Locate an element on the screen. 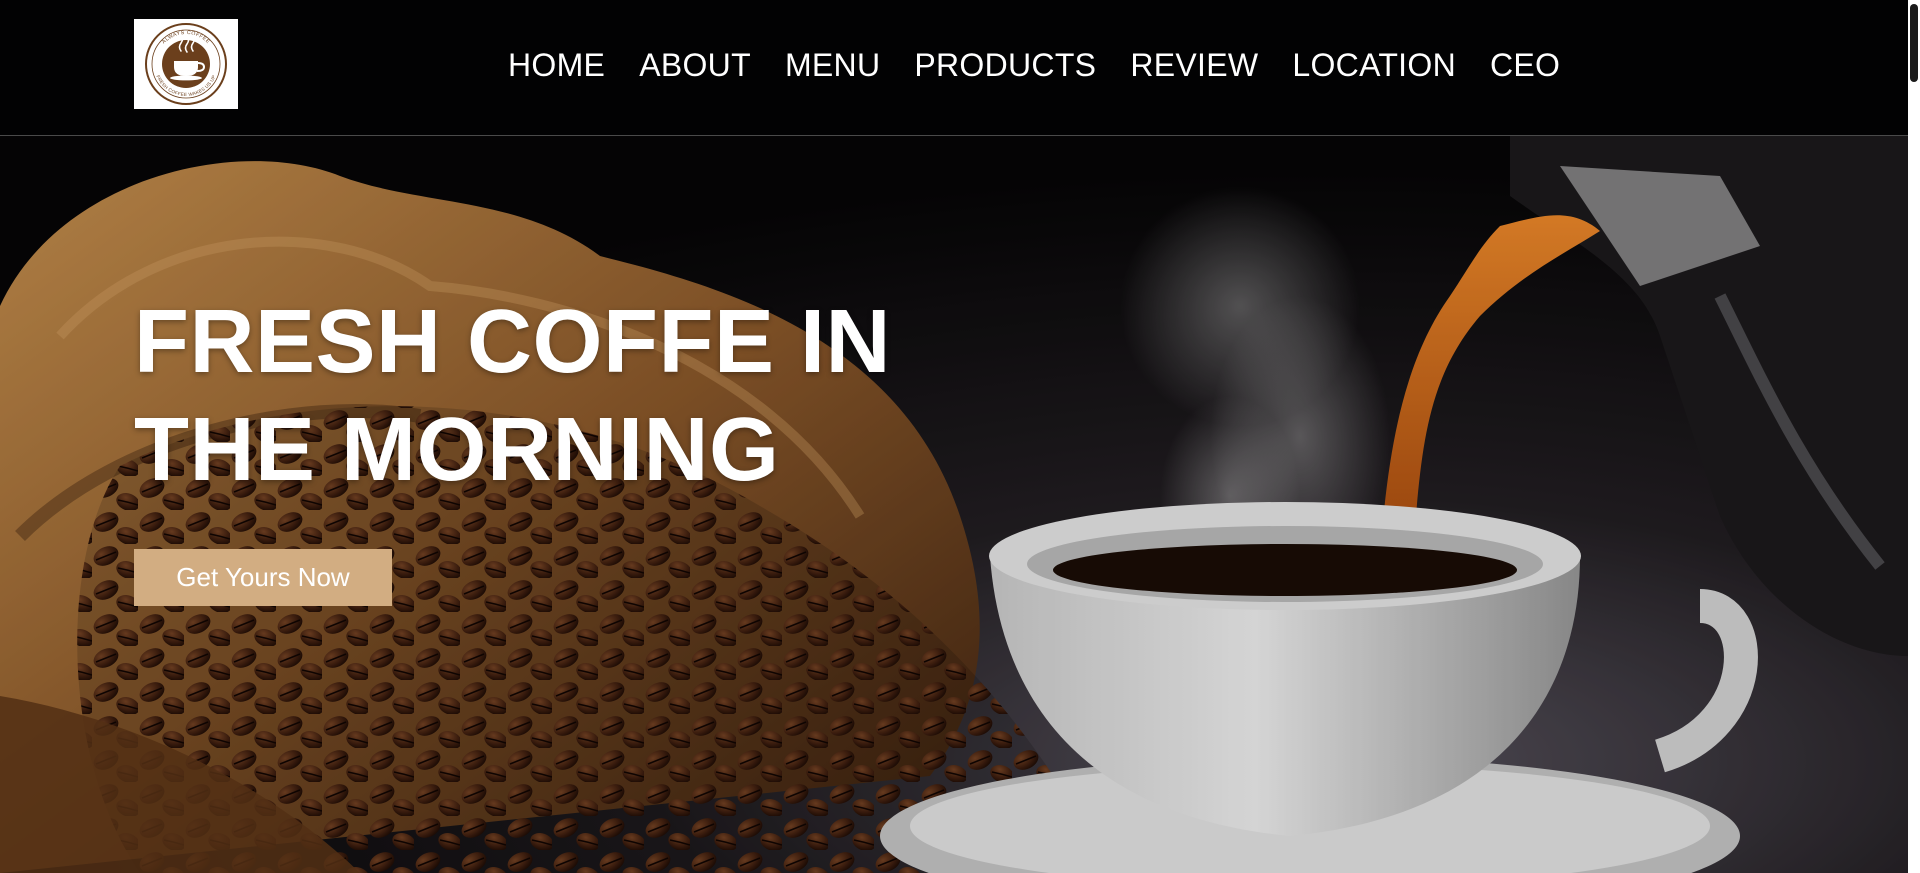 This screenshot has width=1920, height=873. nav-item-about: ABOUT is located at coordinates (695, 65).